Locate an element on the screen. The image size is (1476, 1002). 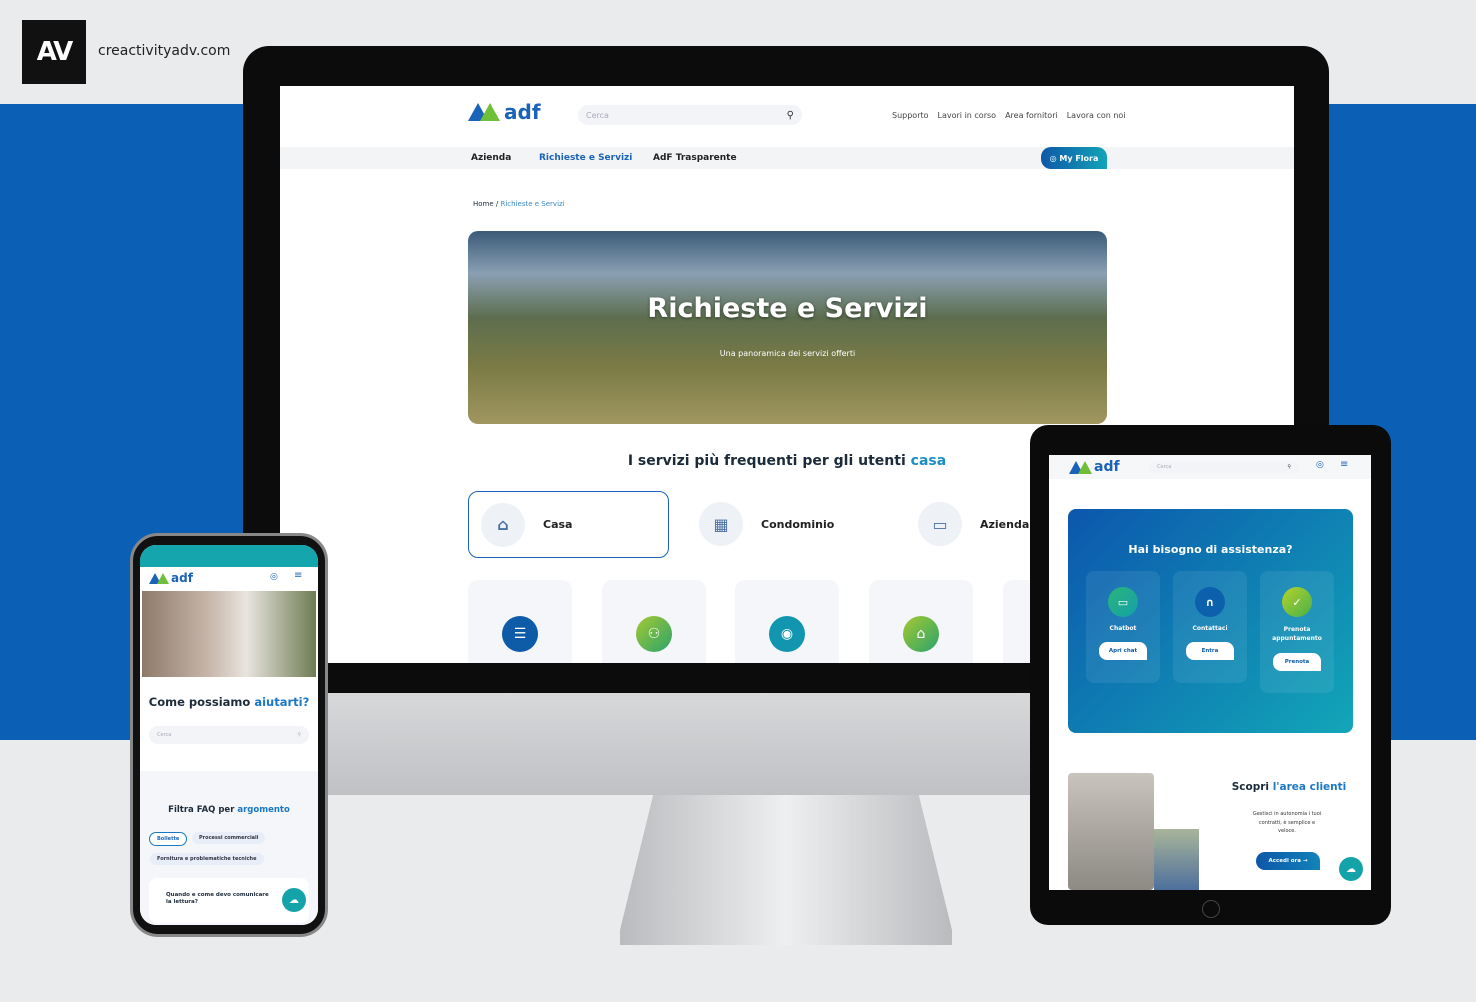
service-card: ◉ is located at coordinates (787, 621).